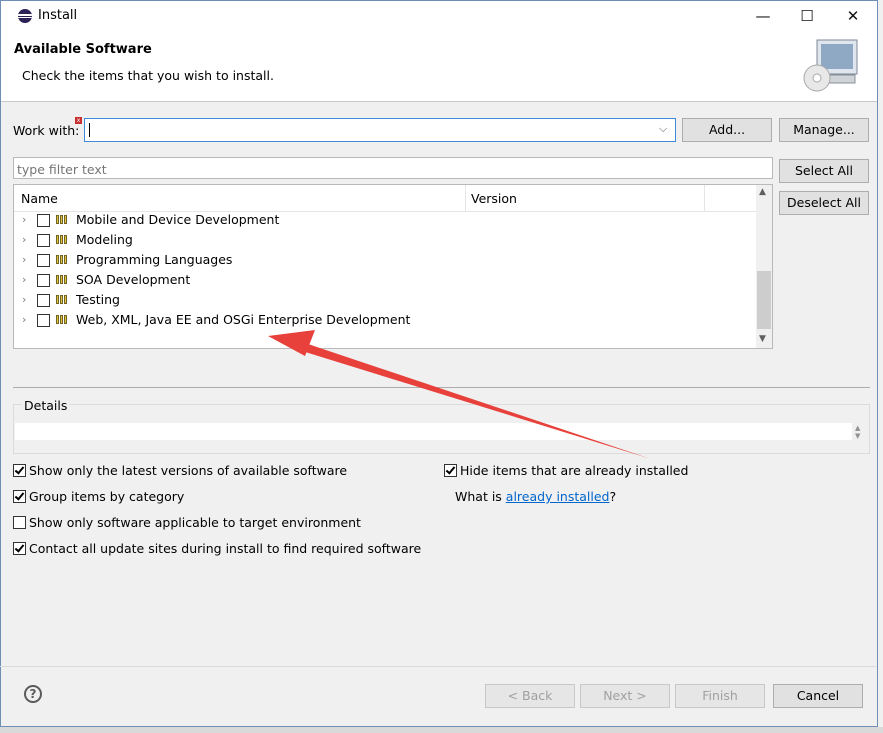 This screenshot has height=733, width=883. I want to click on latest-versions-checkbox, so click(19, 470).